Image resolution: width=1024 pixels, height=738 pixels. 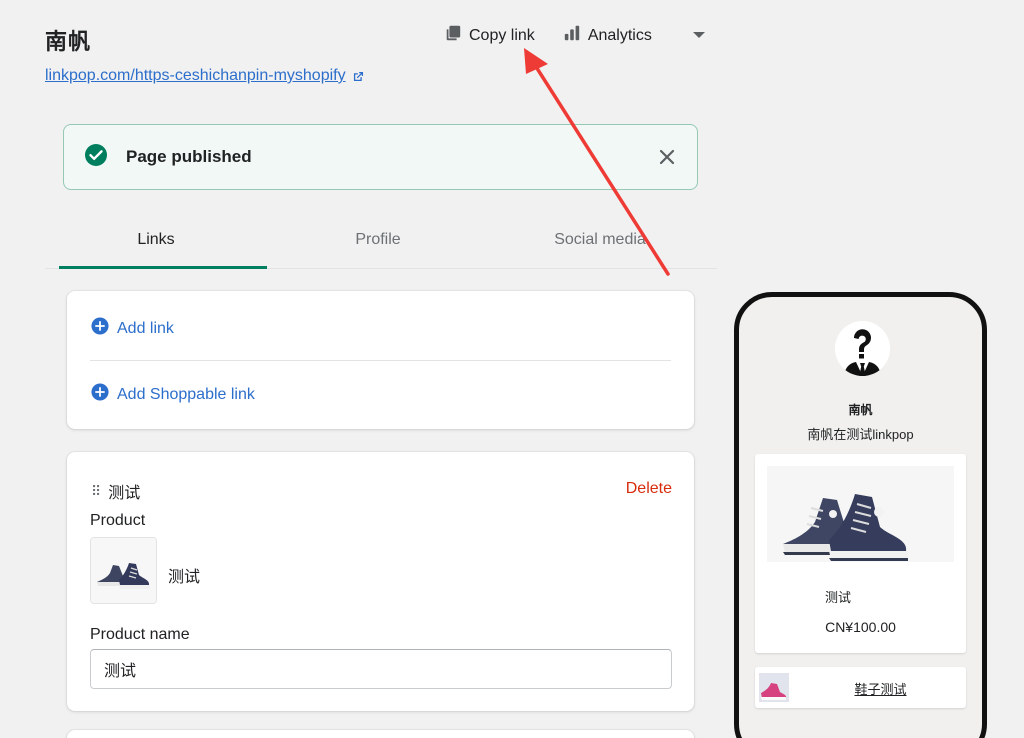 I want to click on tab-social-media: Social media, so click(x=600, y=244).